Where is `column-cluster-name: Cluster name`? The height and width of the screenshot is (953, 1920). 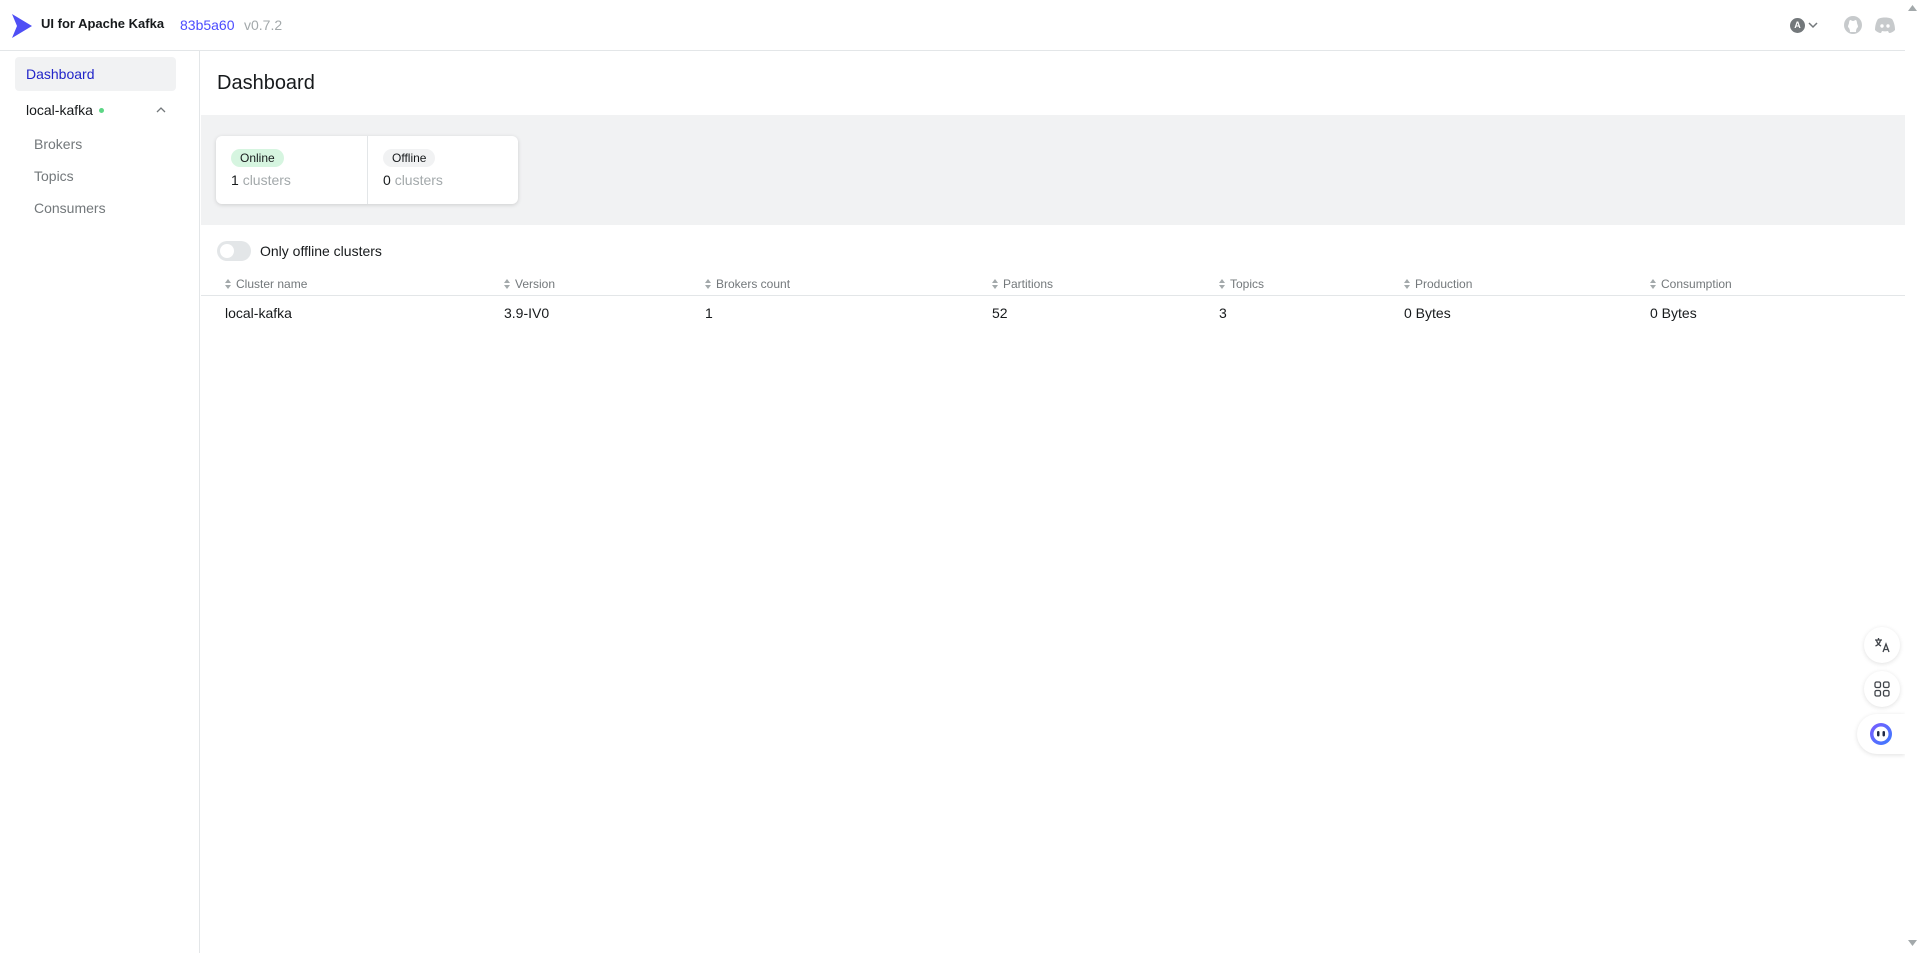 column-cluster-name: Cluster name is located at coordinates (266, 284).